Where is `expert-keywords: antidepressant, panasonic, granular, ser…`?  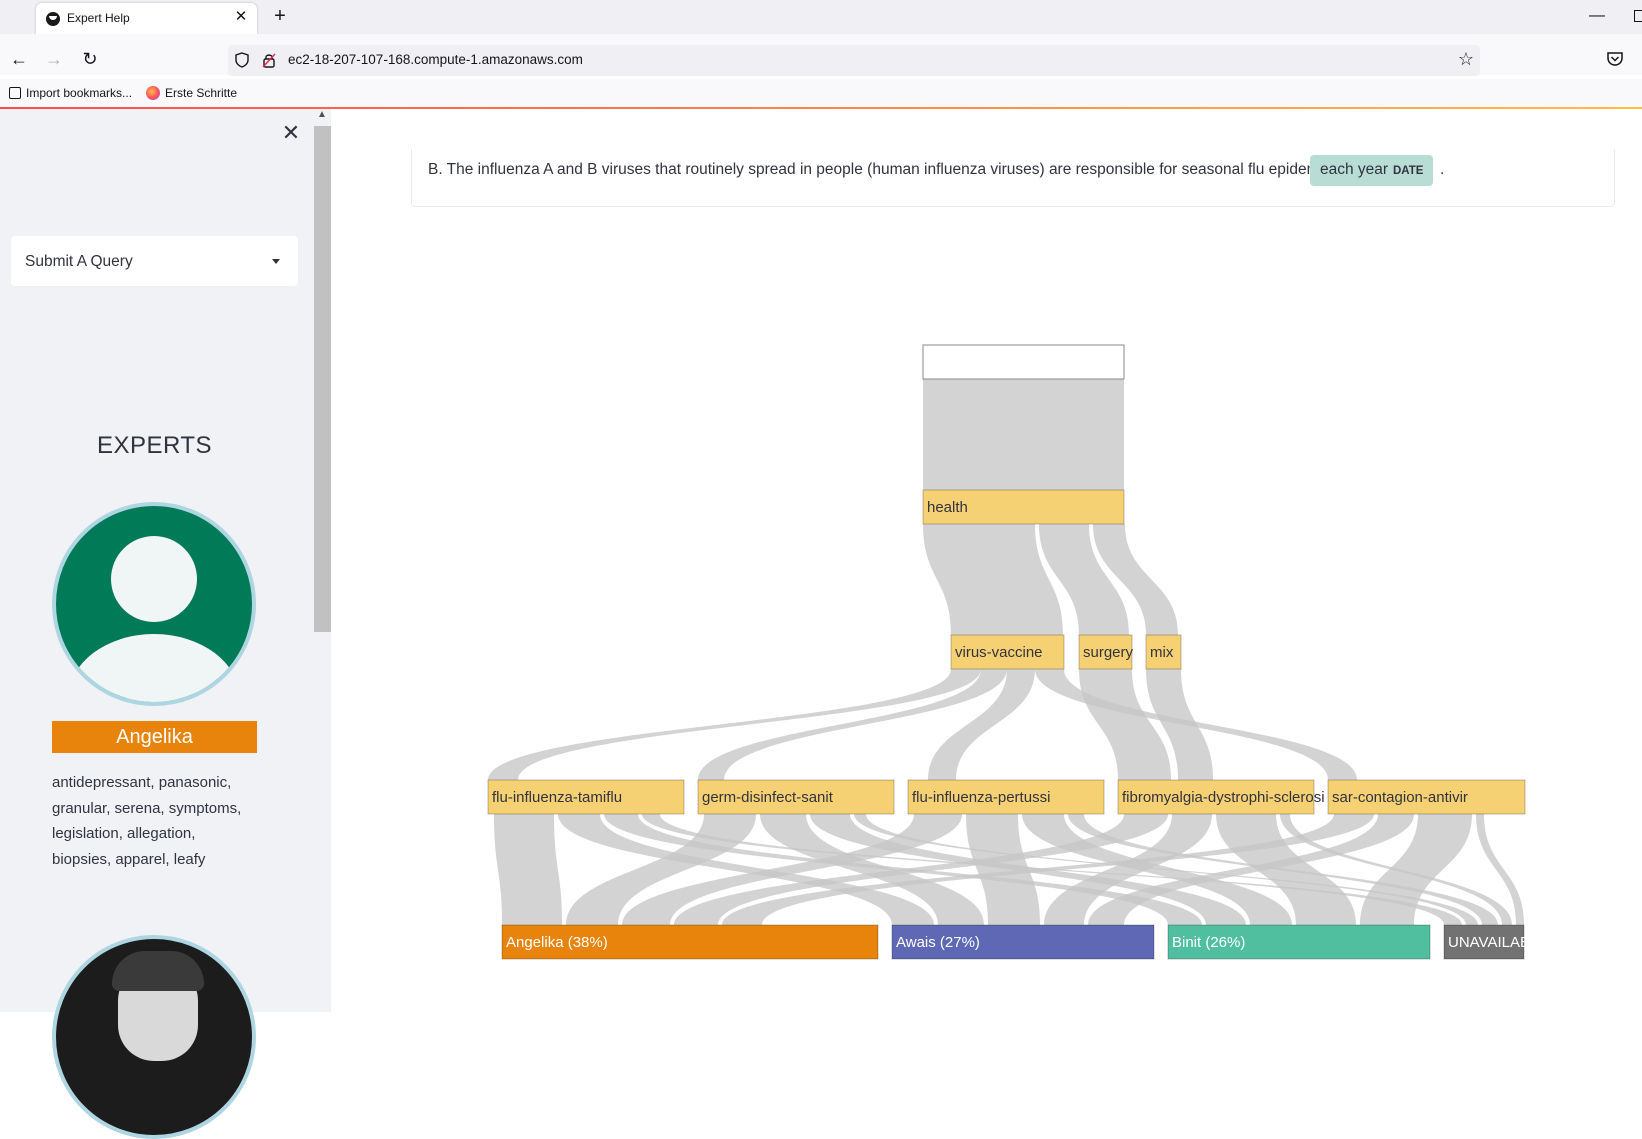 expert-keywords: antidepressant, panasonic, granular, ser… is located at coordinates (147, 821).